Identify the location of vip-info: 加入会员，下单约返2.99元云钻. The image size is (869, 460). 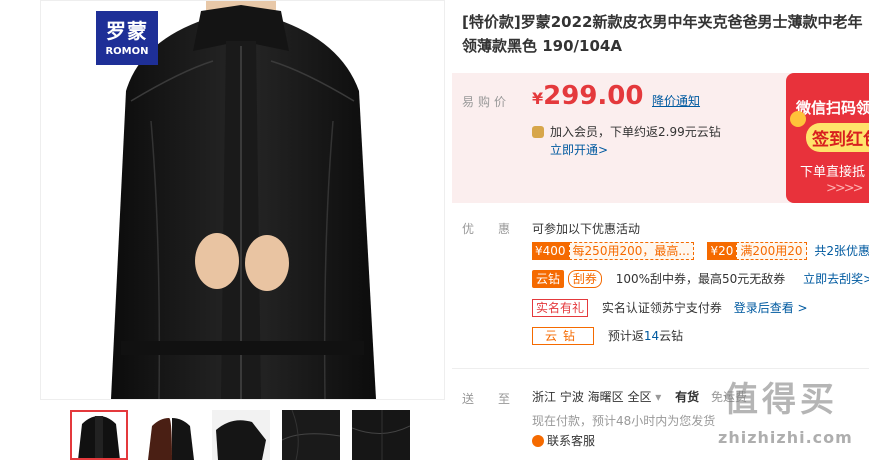
(626, 131).